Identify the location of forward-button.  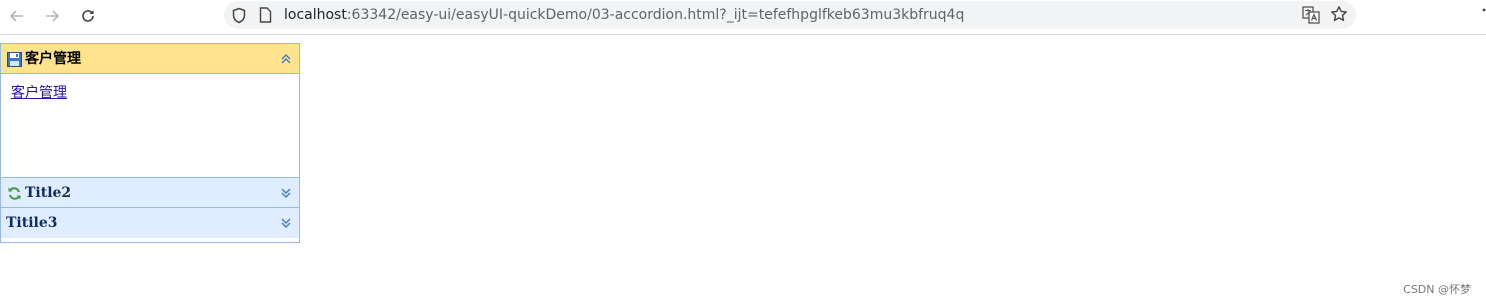
(52, 16).